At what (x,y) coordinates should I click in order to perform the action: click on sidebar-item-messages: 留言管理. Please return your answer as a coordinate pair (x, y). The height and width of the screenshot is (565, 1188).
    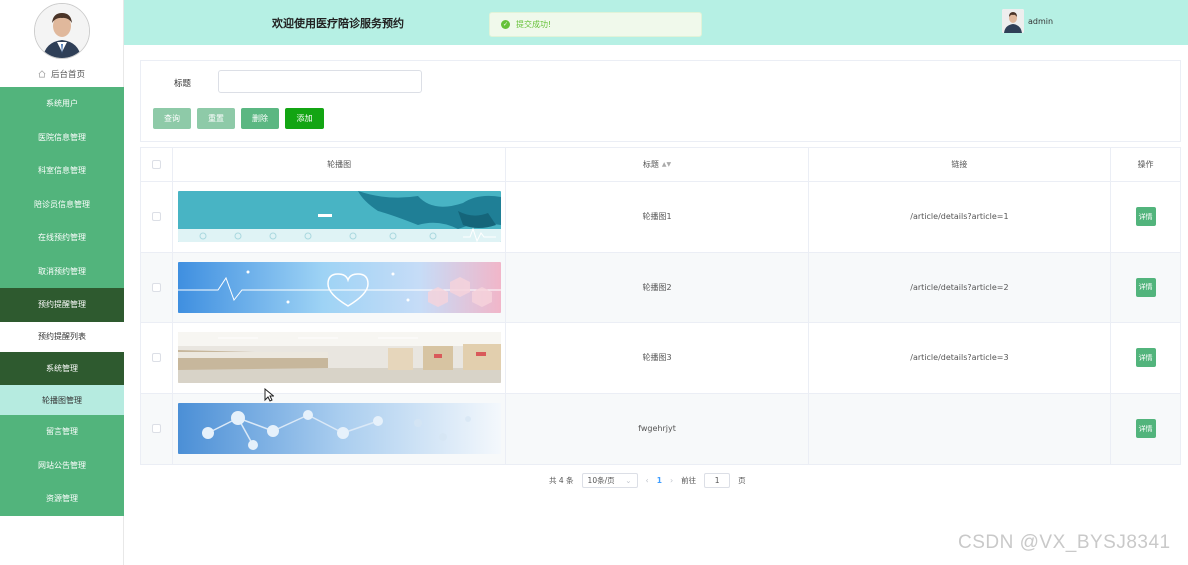
    Looking at the image, I should click on (62, 432).